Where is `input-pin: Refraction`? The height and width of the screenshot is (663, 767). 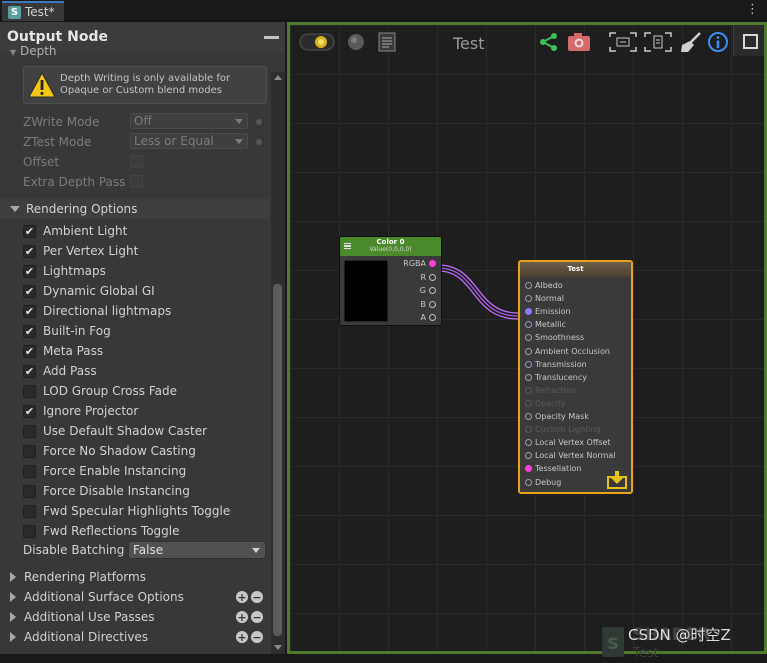
input-pin: Refraction is located at coordinates (549, 390).